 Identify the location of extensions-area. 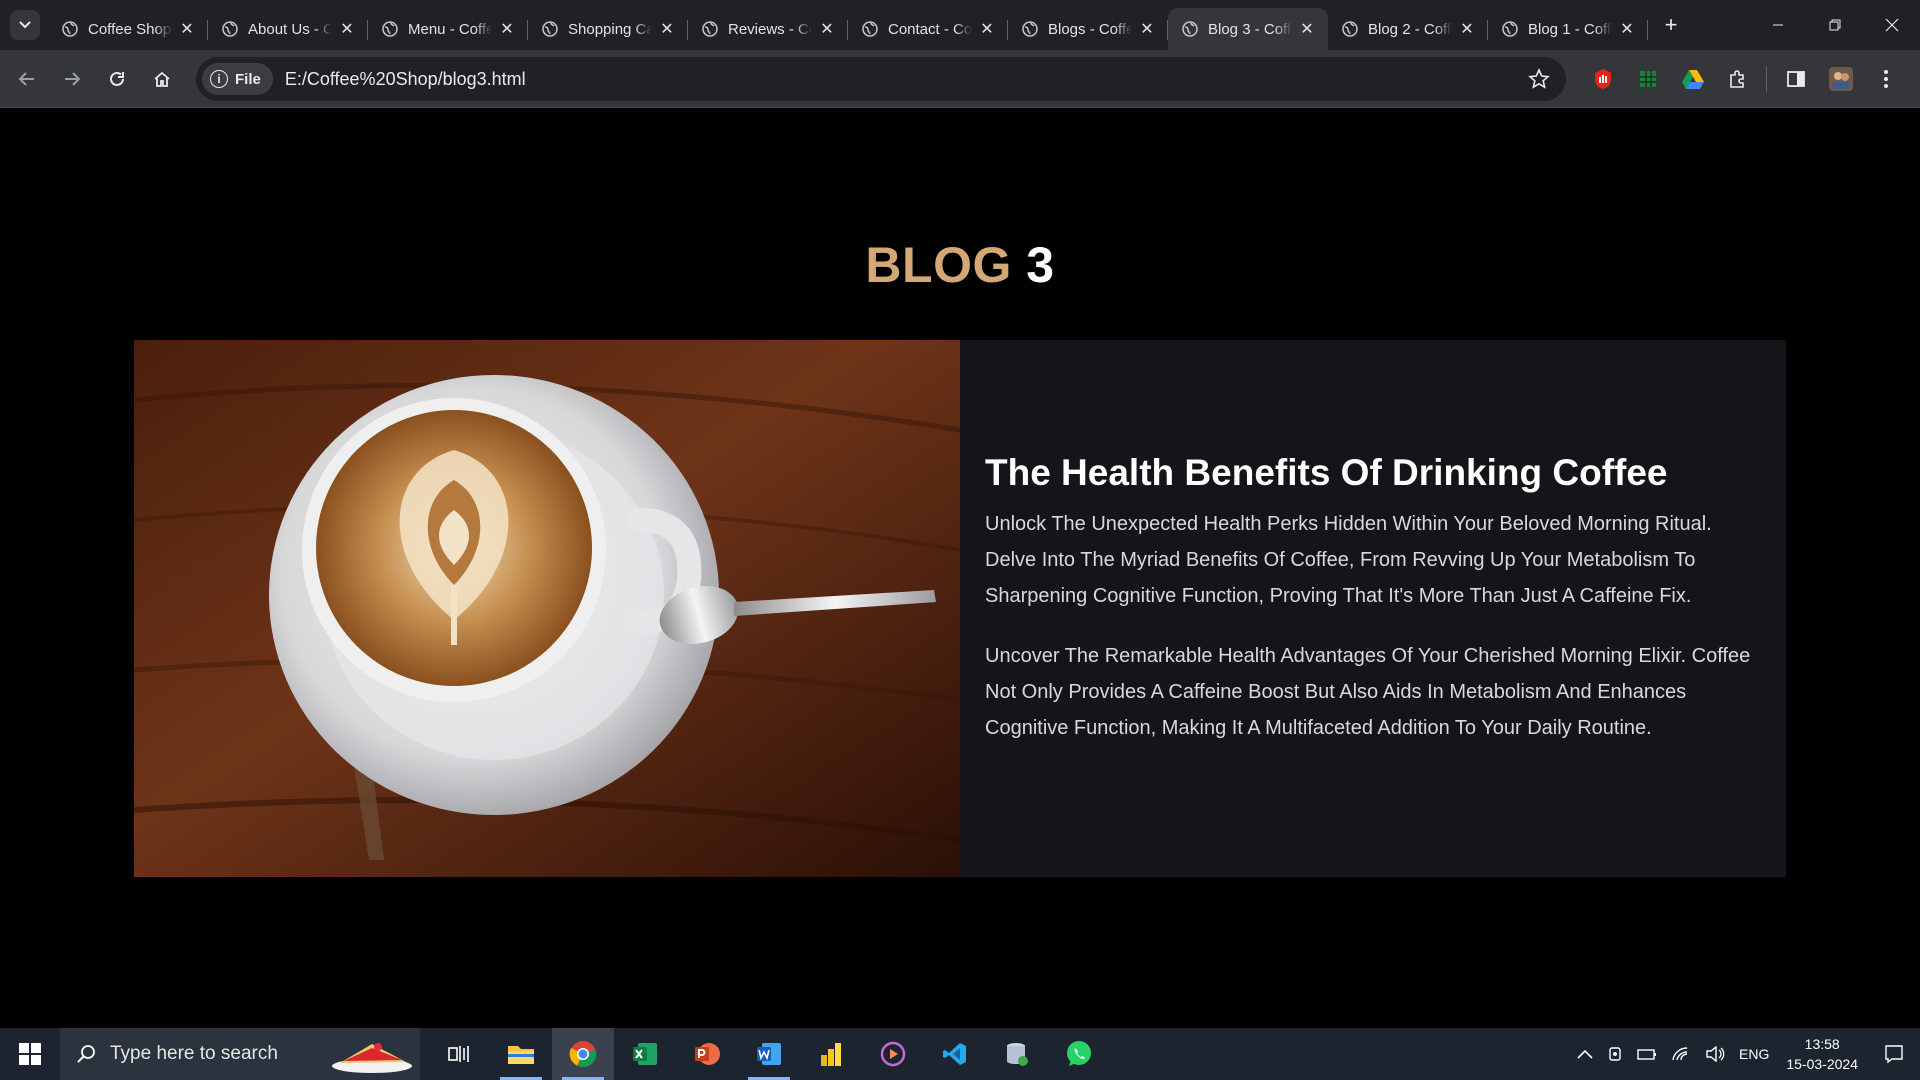
(1744, 79).